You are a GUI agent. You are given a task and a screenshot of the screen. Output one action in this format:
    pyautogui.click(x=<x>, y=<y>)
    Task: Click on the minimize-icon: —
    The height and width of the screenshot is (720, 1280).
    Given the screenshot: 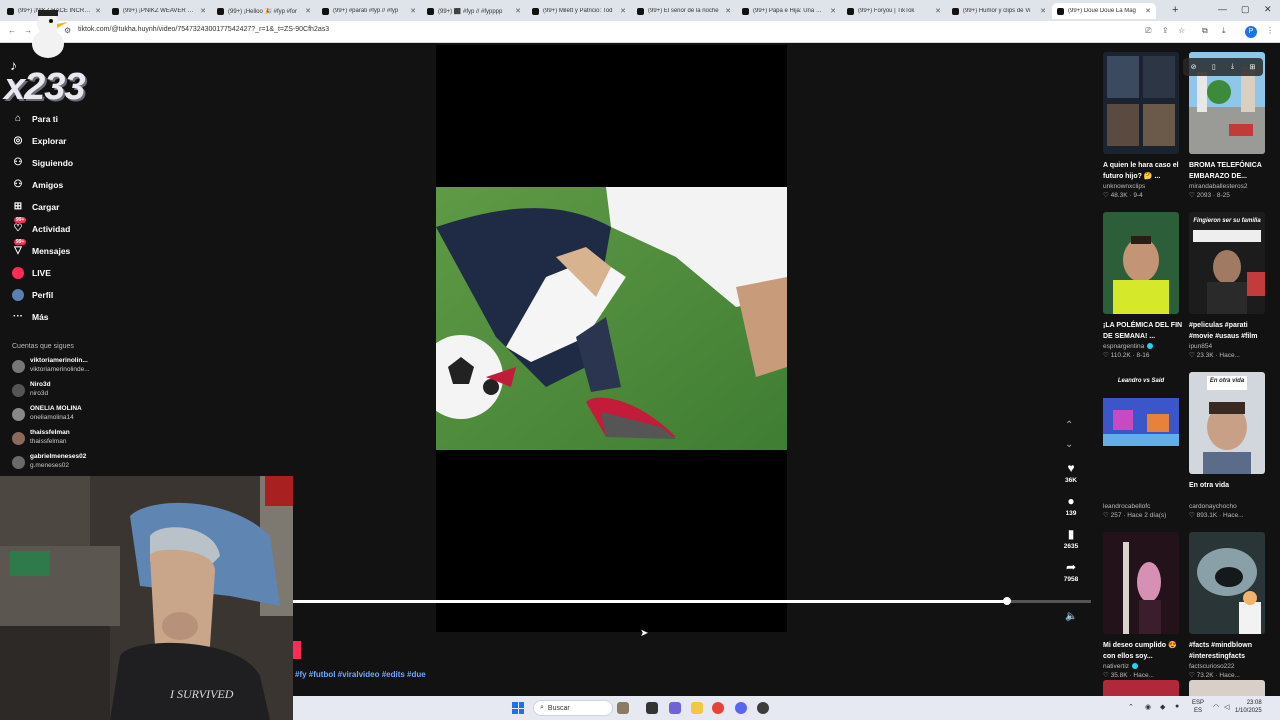 What is the action you would take?
    pyautogui.click(x=1222, y=9)
    